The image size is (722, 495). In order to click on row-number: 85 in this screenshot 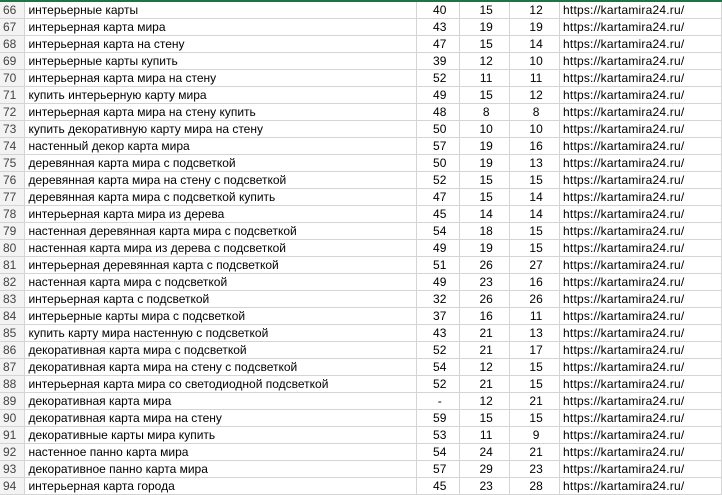, I will do `click(13, 333)`.